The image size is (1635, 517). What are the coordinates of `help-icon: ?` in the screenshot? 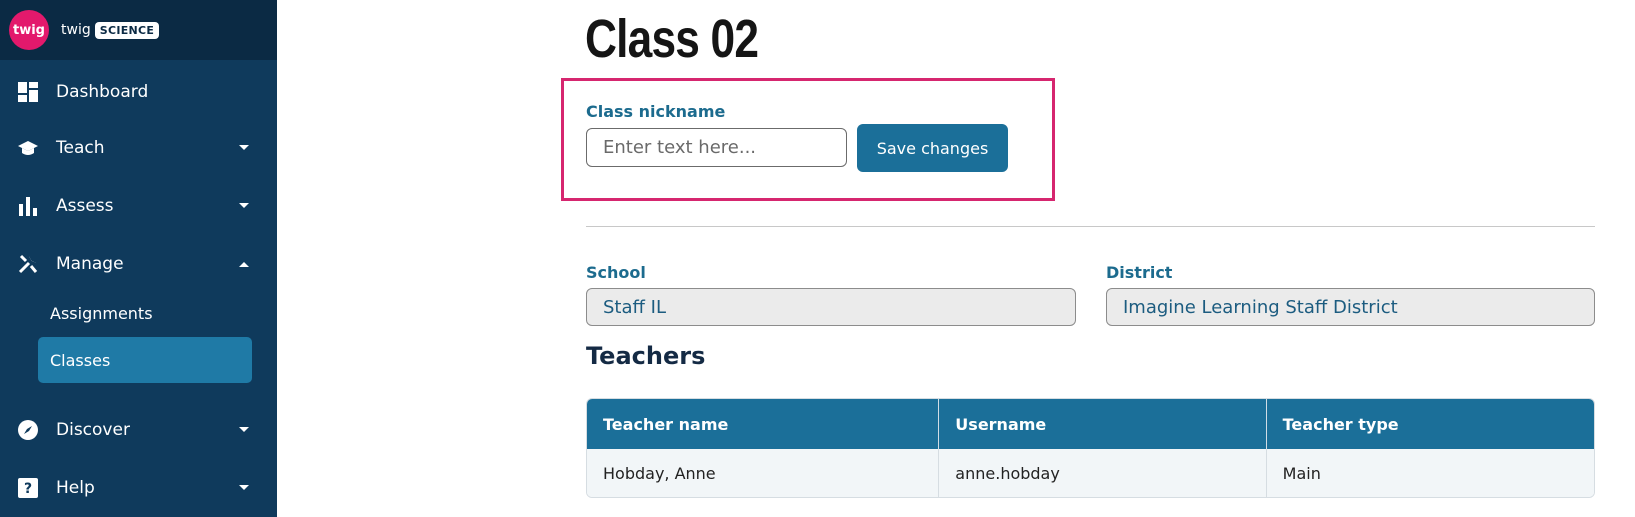 It's located at (28, 488).